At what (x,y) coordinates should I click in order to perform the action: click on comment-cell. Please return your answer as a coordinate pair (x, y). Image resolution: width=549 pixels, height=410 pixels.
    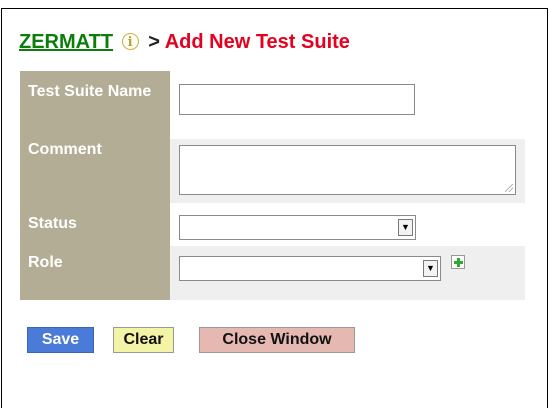
    Looking at the image, I should click on (347, 171).